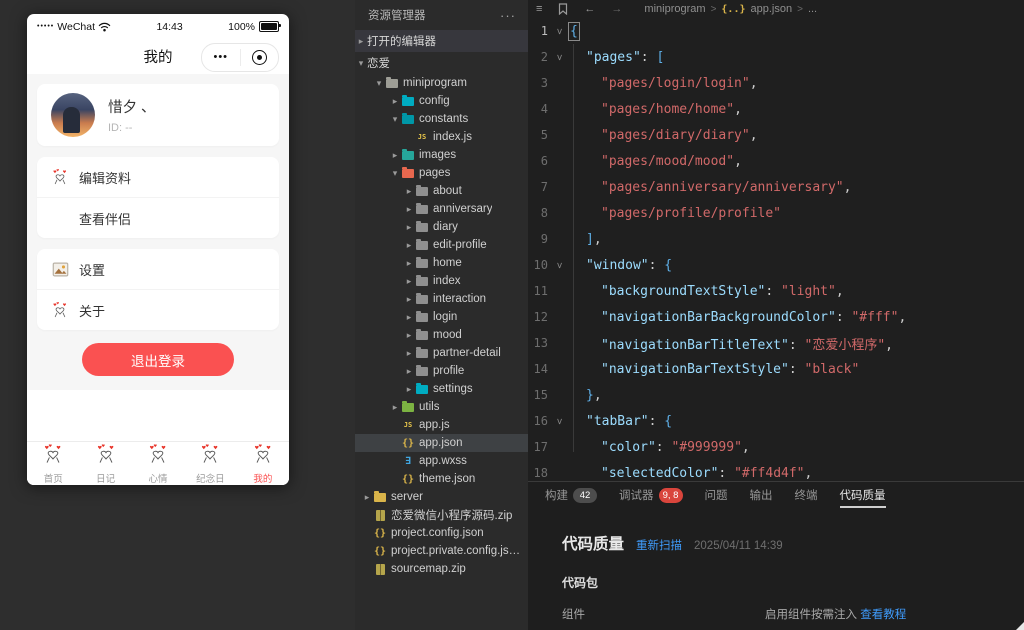 The image size is (1024, 630). What do you see at coordinates (441, 245) in the screenshot?
I see `tree-item-edit-profile: ▸ edit-profile` at bounding box center [441, 245].